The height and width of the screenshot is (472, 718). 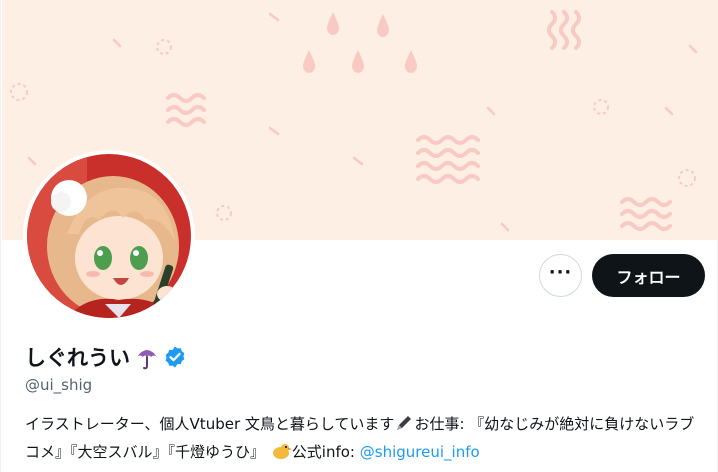 What do you see at coordinates (282, 451) in the screenshot?
I see `bird-icon` at bounding box center [282, 451].